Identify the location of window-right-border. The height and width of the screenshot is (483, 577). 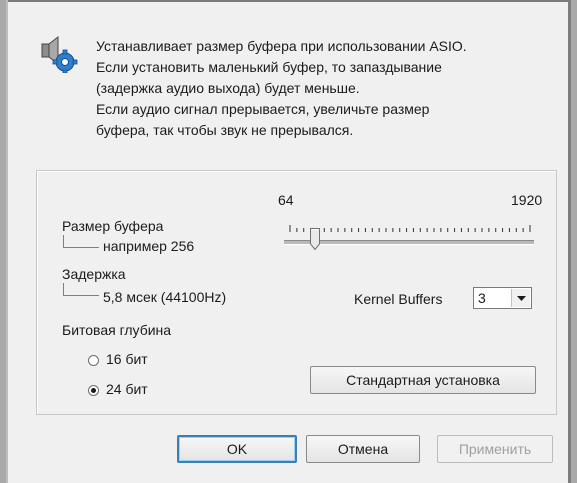
(569, 241).